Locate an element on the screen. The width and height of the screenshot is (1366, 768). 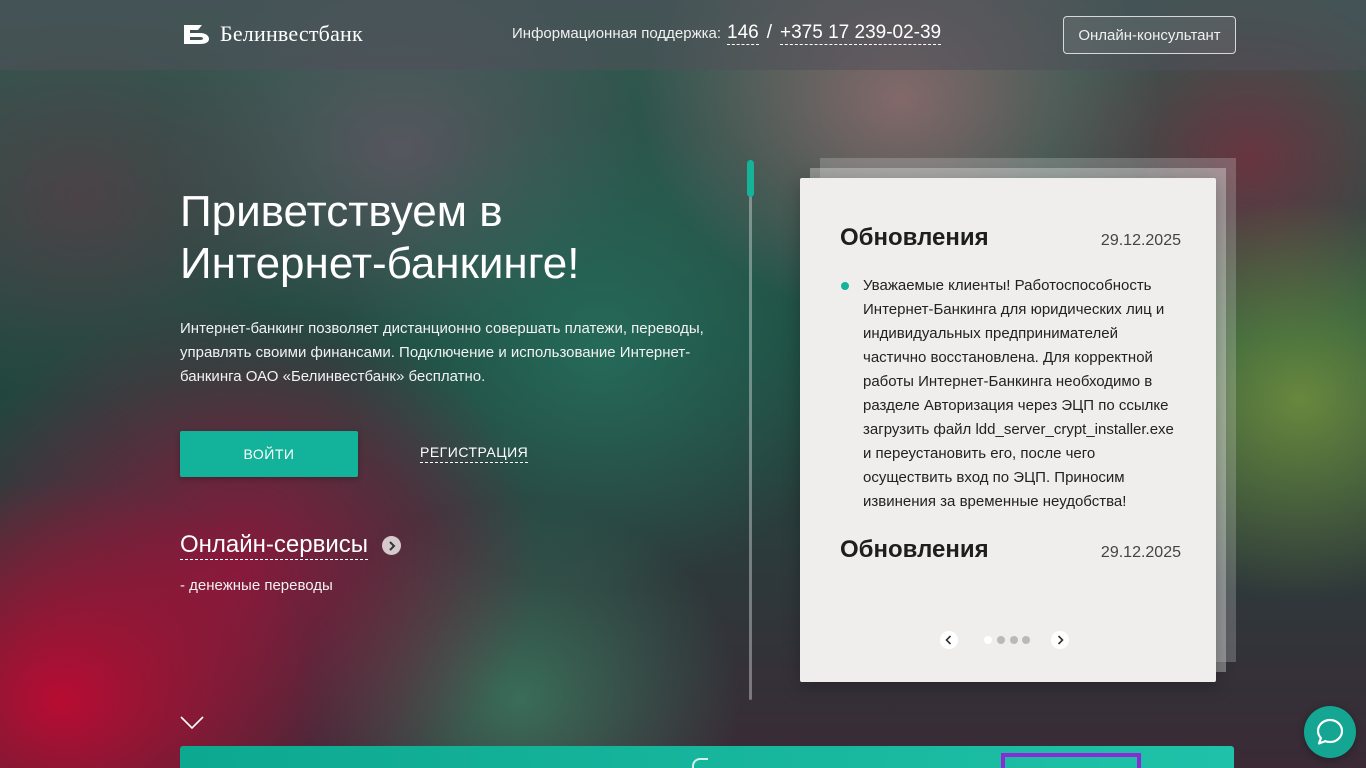
banner-glyph is located at coordinates (700, 763).